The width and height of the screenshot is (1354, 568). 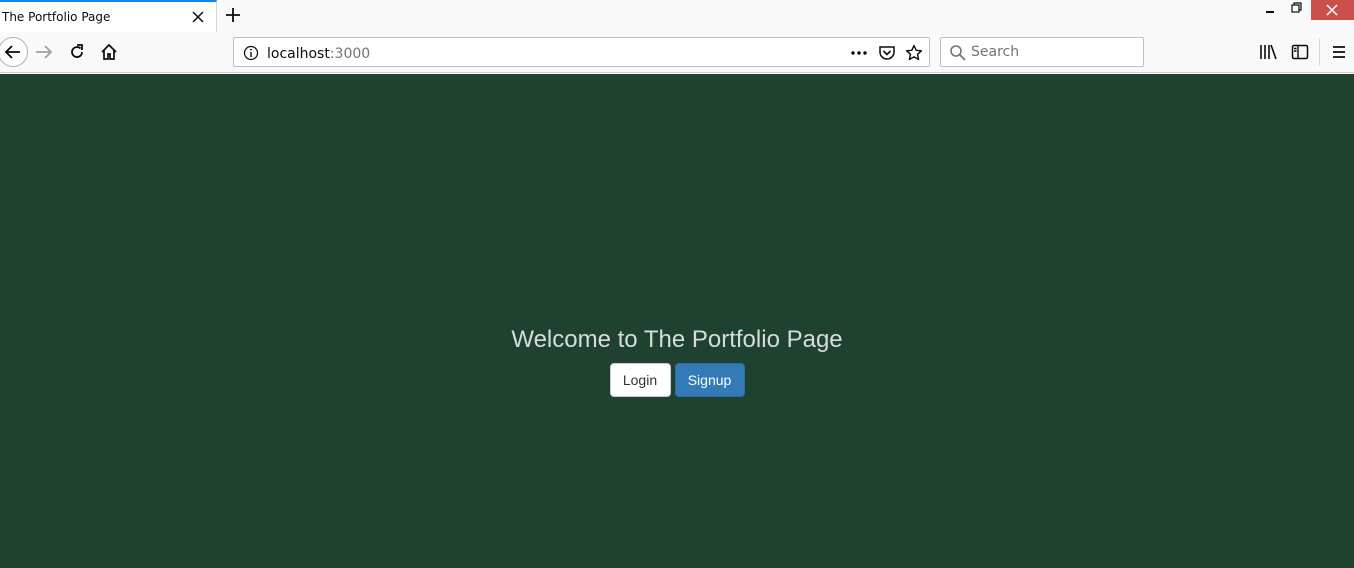 What do you see at coordinates (887, 53) in the screenshot?
I see `pocket-icon` at bounding box center [887, 53].